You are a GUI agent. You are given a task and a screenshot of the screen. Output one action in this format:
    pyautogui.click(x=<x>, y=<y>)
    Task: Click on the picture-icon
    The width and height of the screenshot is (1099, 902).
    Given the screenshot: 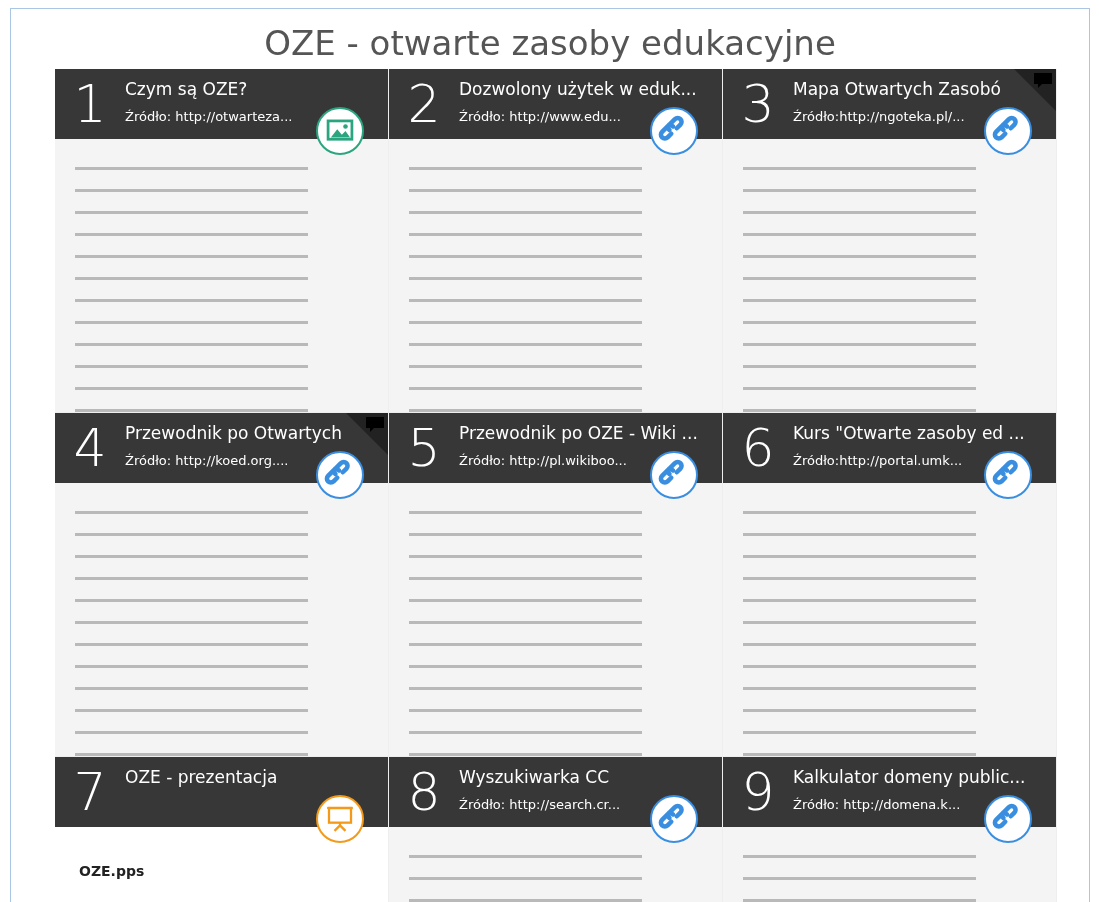 What is the action you would take?
    pyautogui.click(x=340, y=131)
    